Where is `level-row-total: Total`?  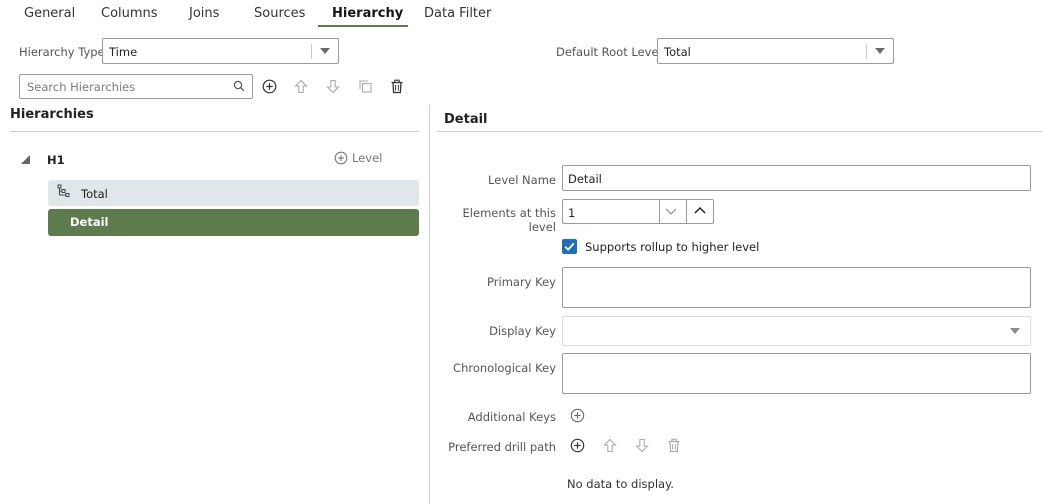
level-row-total: Total is located at coordinates (233, 193).